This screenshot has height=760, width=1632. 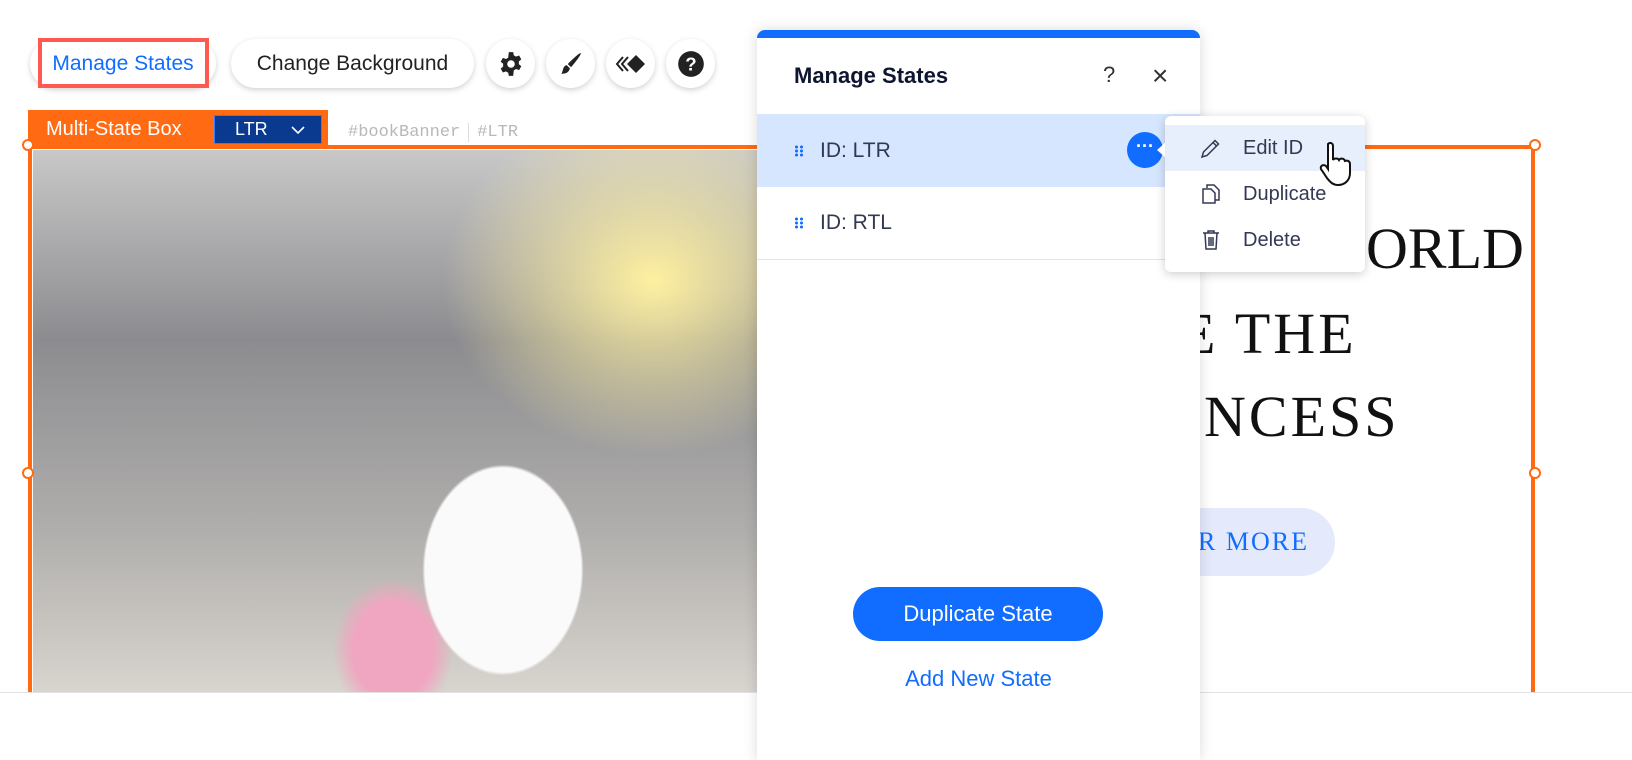 I want to click on pencil-icon, so click(x=1210, y=149).